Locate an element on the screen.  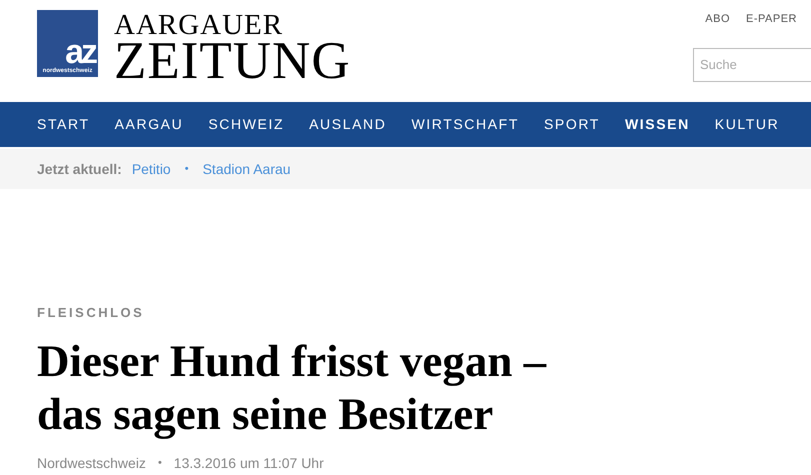
nav-tab: SPORT is located at coordinates (572, 124).